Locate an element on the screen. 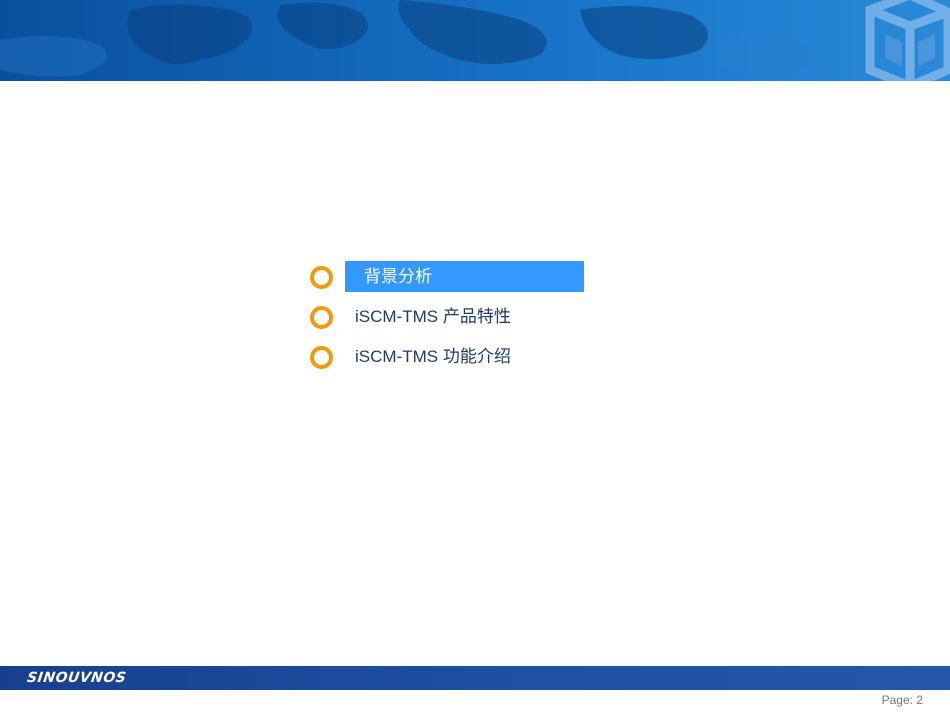 The width and height of the screenshot is (950, 713). agenda-list: 背景分析 iSCM-TMS 产品特性 iSCM-TMS 功能介绍 is located at coordinates (455, 321).